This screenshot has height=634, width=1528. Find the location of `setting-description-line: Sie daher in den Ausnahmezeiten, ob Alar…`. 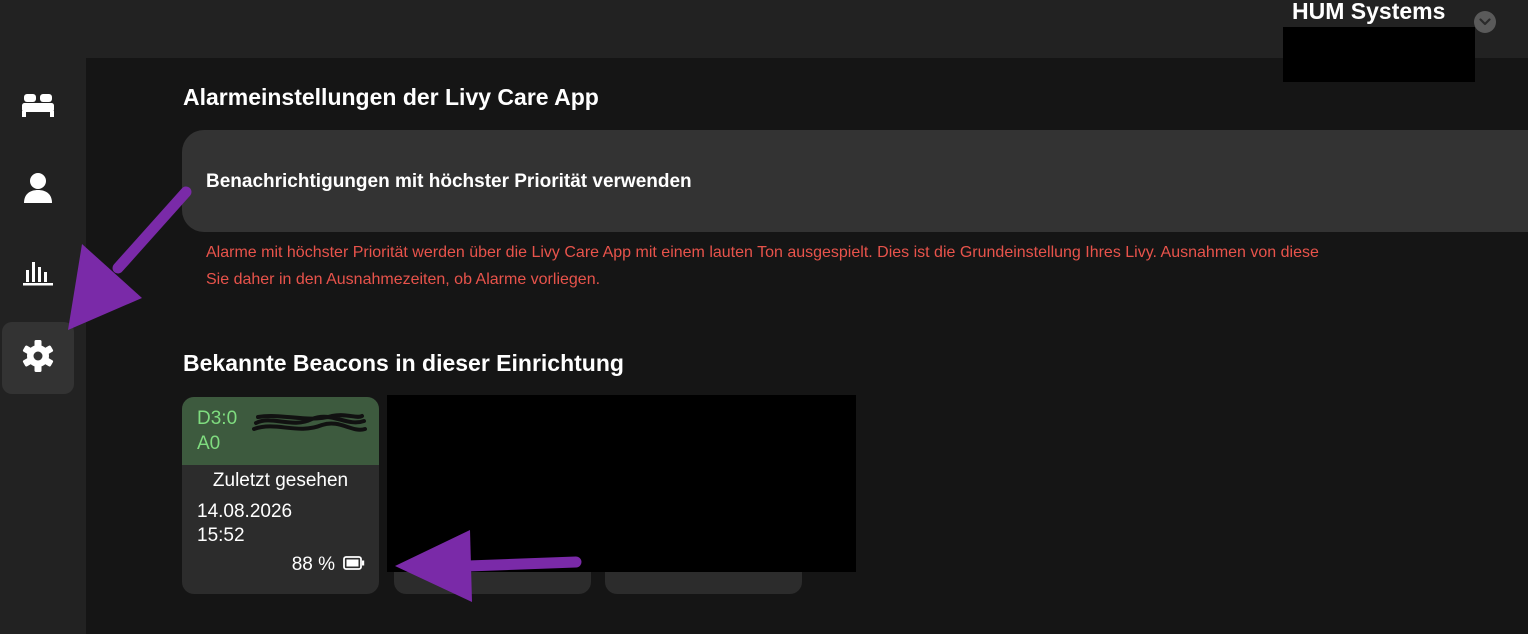

setting-description-line: Sie daher in den Ausnahmezeiten, ob Alar… is located at coordinates (403, 279).